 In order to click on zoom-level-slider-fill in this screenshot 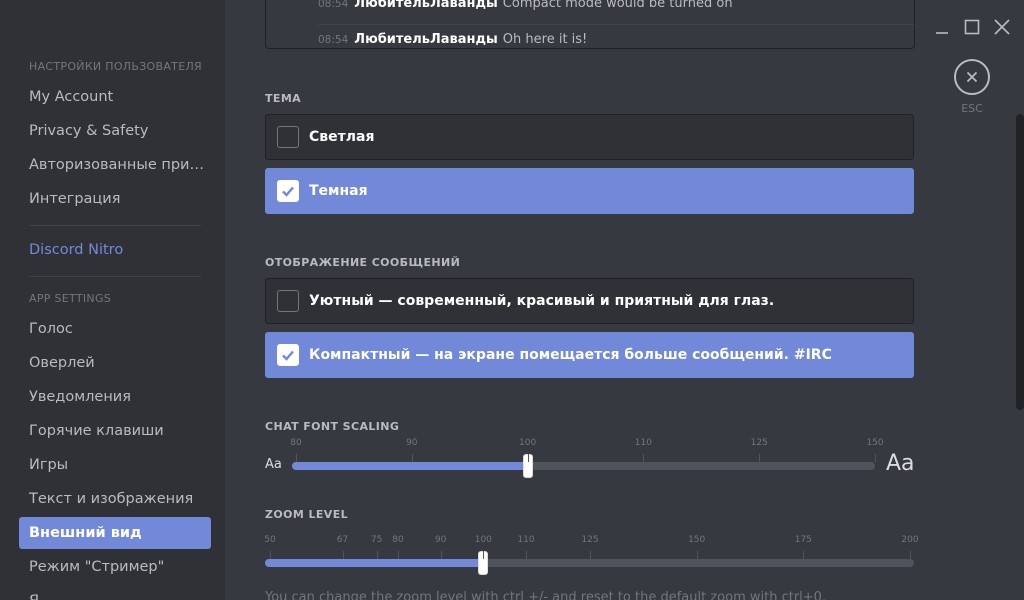, I will do `click(374, 563)`.